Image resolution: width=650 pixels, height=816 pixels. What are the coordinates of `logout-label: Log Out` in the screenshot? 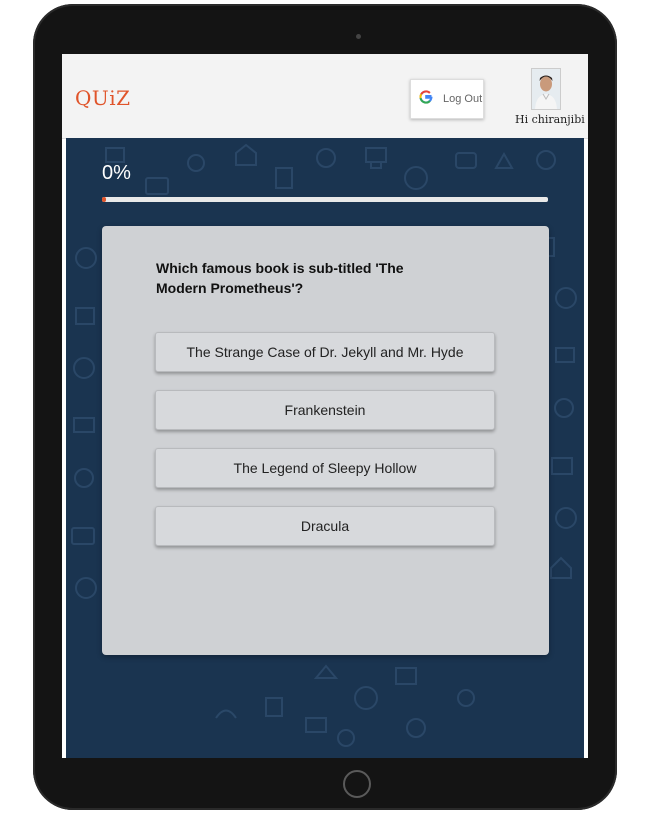 It's located at (463, 99).